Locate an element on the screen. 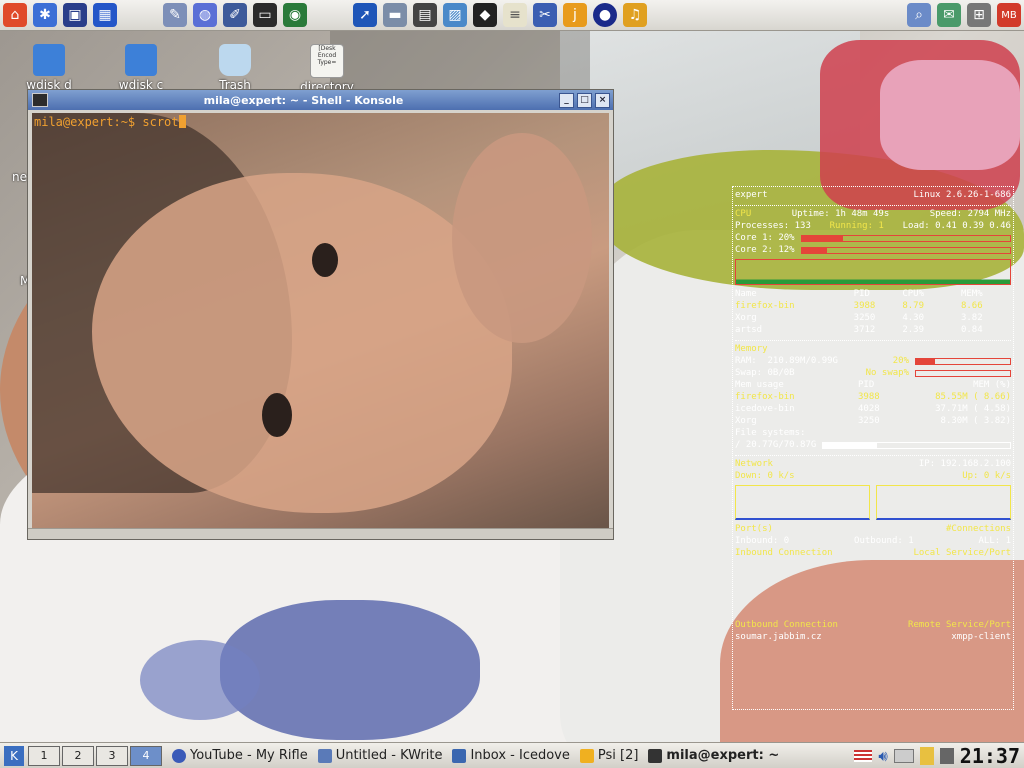  conky-memory-label: Memory is located at coordinates (751, 349).